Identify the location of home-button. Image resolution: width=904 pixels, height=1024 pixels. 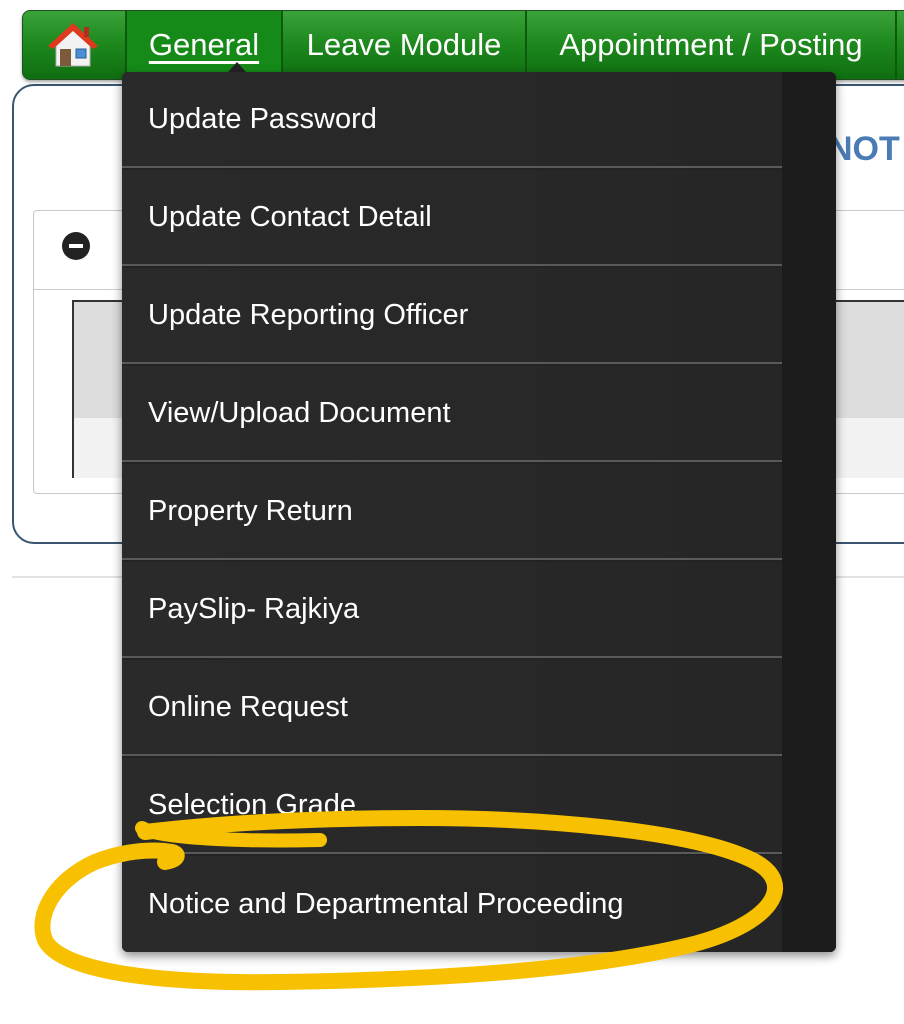
(73, 45).